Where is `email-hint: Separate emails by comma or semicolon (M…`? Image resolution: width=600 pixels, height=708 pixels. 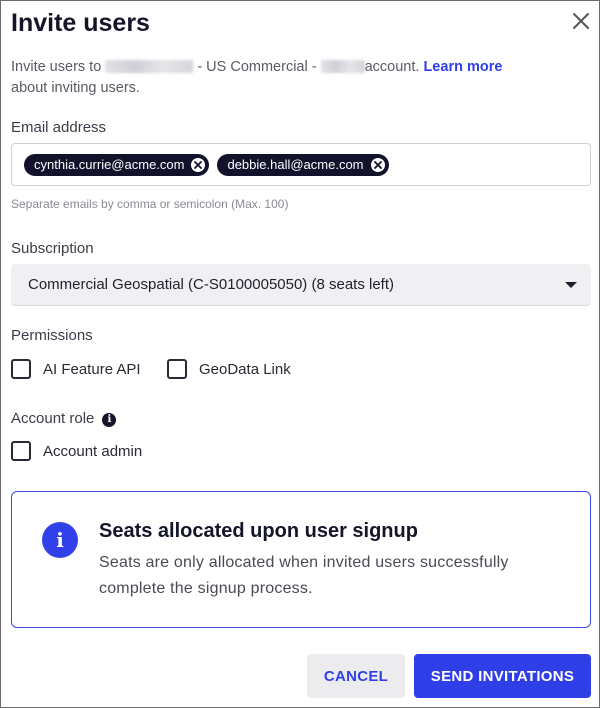 email-hint: Separate emails by comma or semicolon (M… is located at coordinates (150, 204).